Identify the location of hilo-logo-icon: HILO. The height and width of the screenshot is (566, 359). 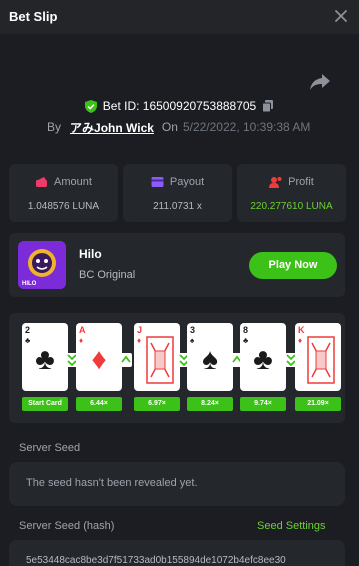
(42, 265).